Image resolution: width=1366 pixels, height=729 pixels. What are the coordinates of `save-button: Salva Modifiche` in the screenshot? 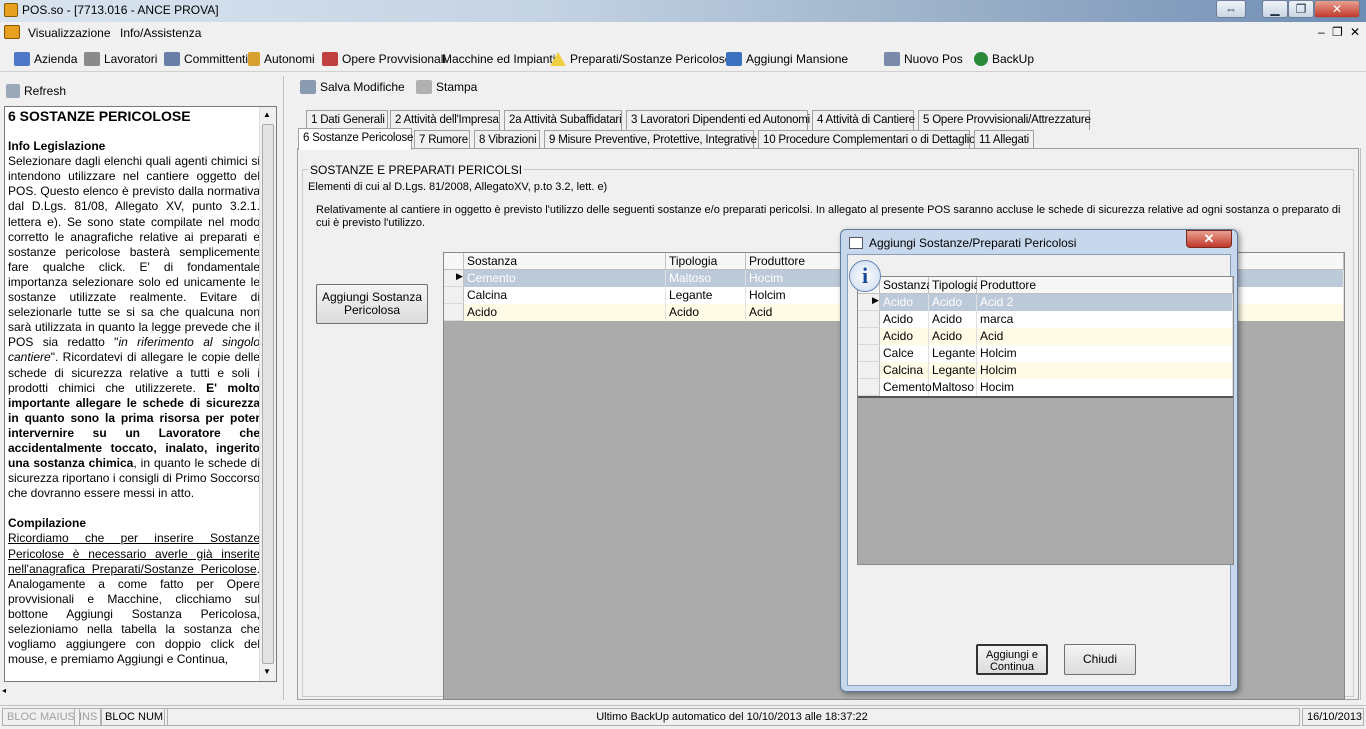 It's located at (352, 87).